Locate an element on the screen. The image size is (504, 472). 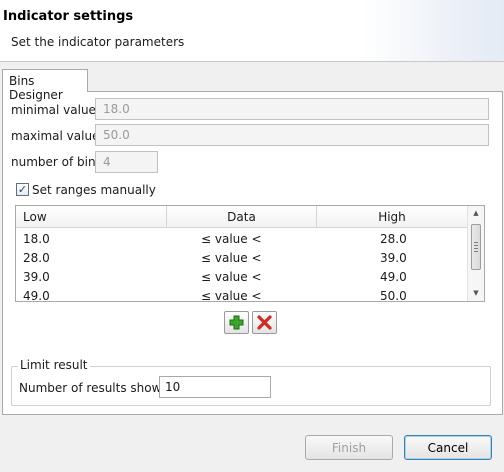
delete-icon is located at coordinates (264, 322).